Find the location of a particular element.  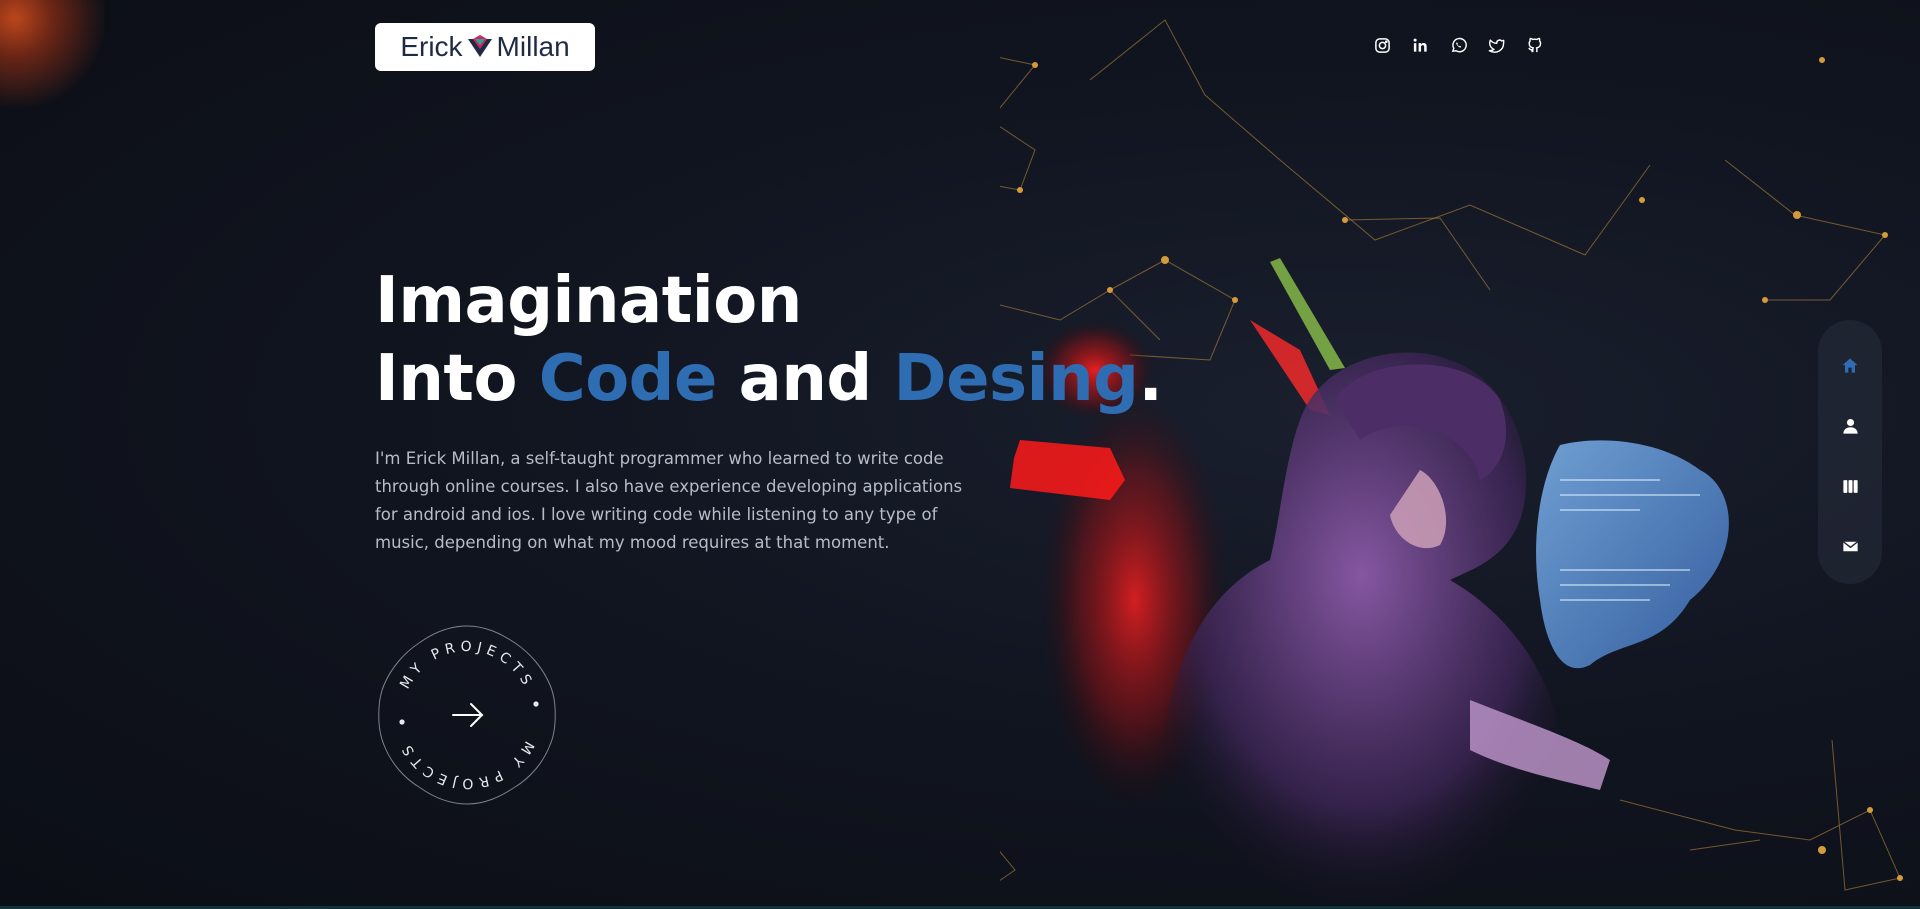

arrow-right-icon is located at coordinates (468, 715).